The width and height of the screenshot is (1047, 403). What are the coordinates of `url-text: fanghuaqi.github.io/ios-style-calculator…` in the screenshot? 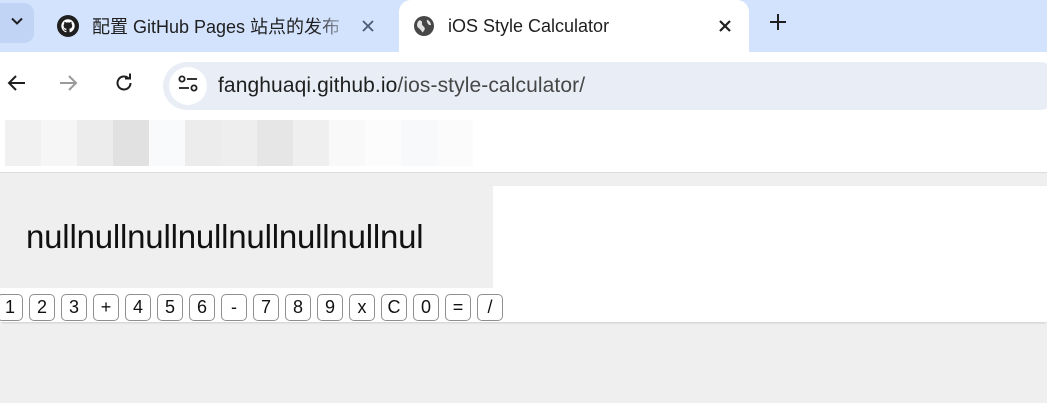 It's located at (401, 86).